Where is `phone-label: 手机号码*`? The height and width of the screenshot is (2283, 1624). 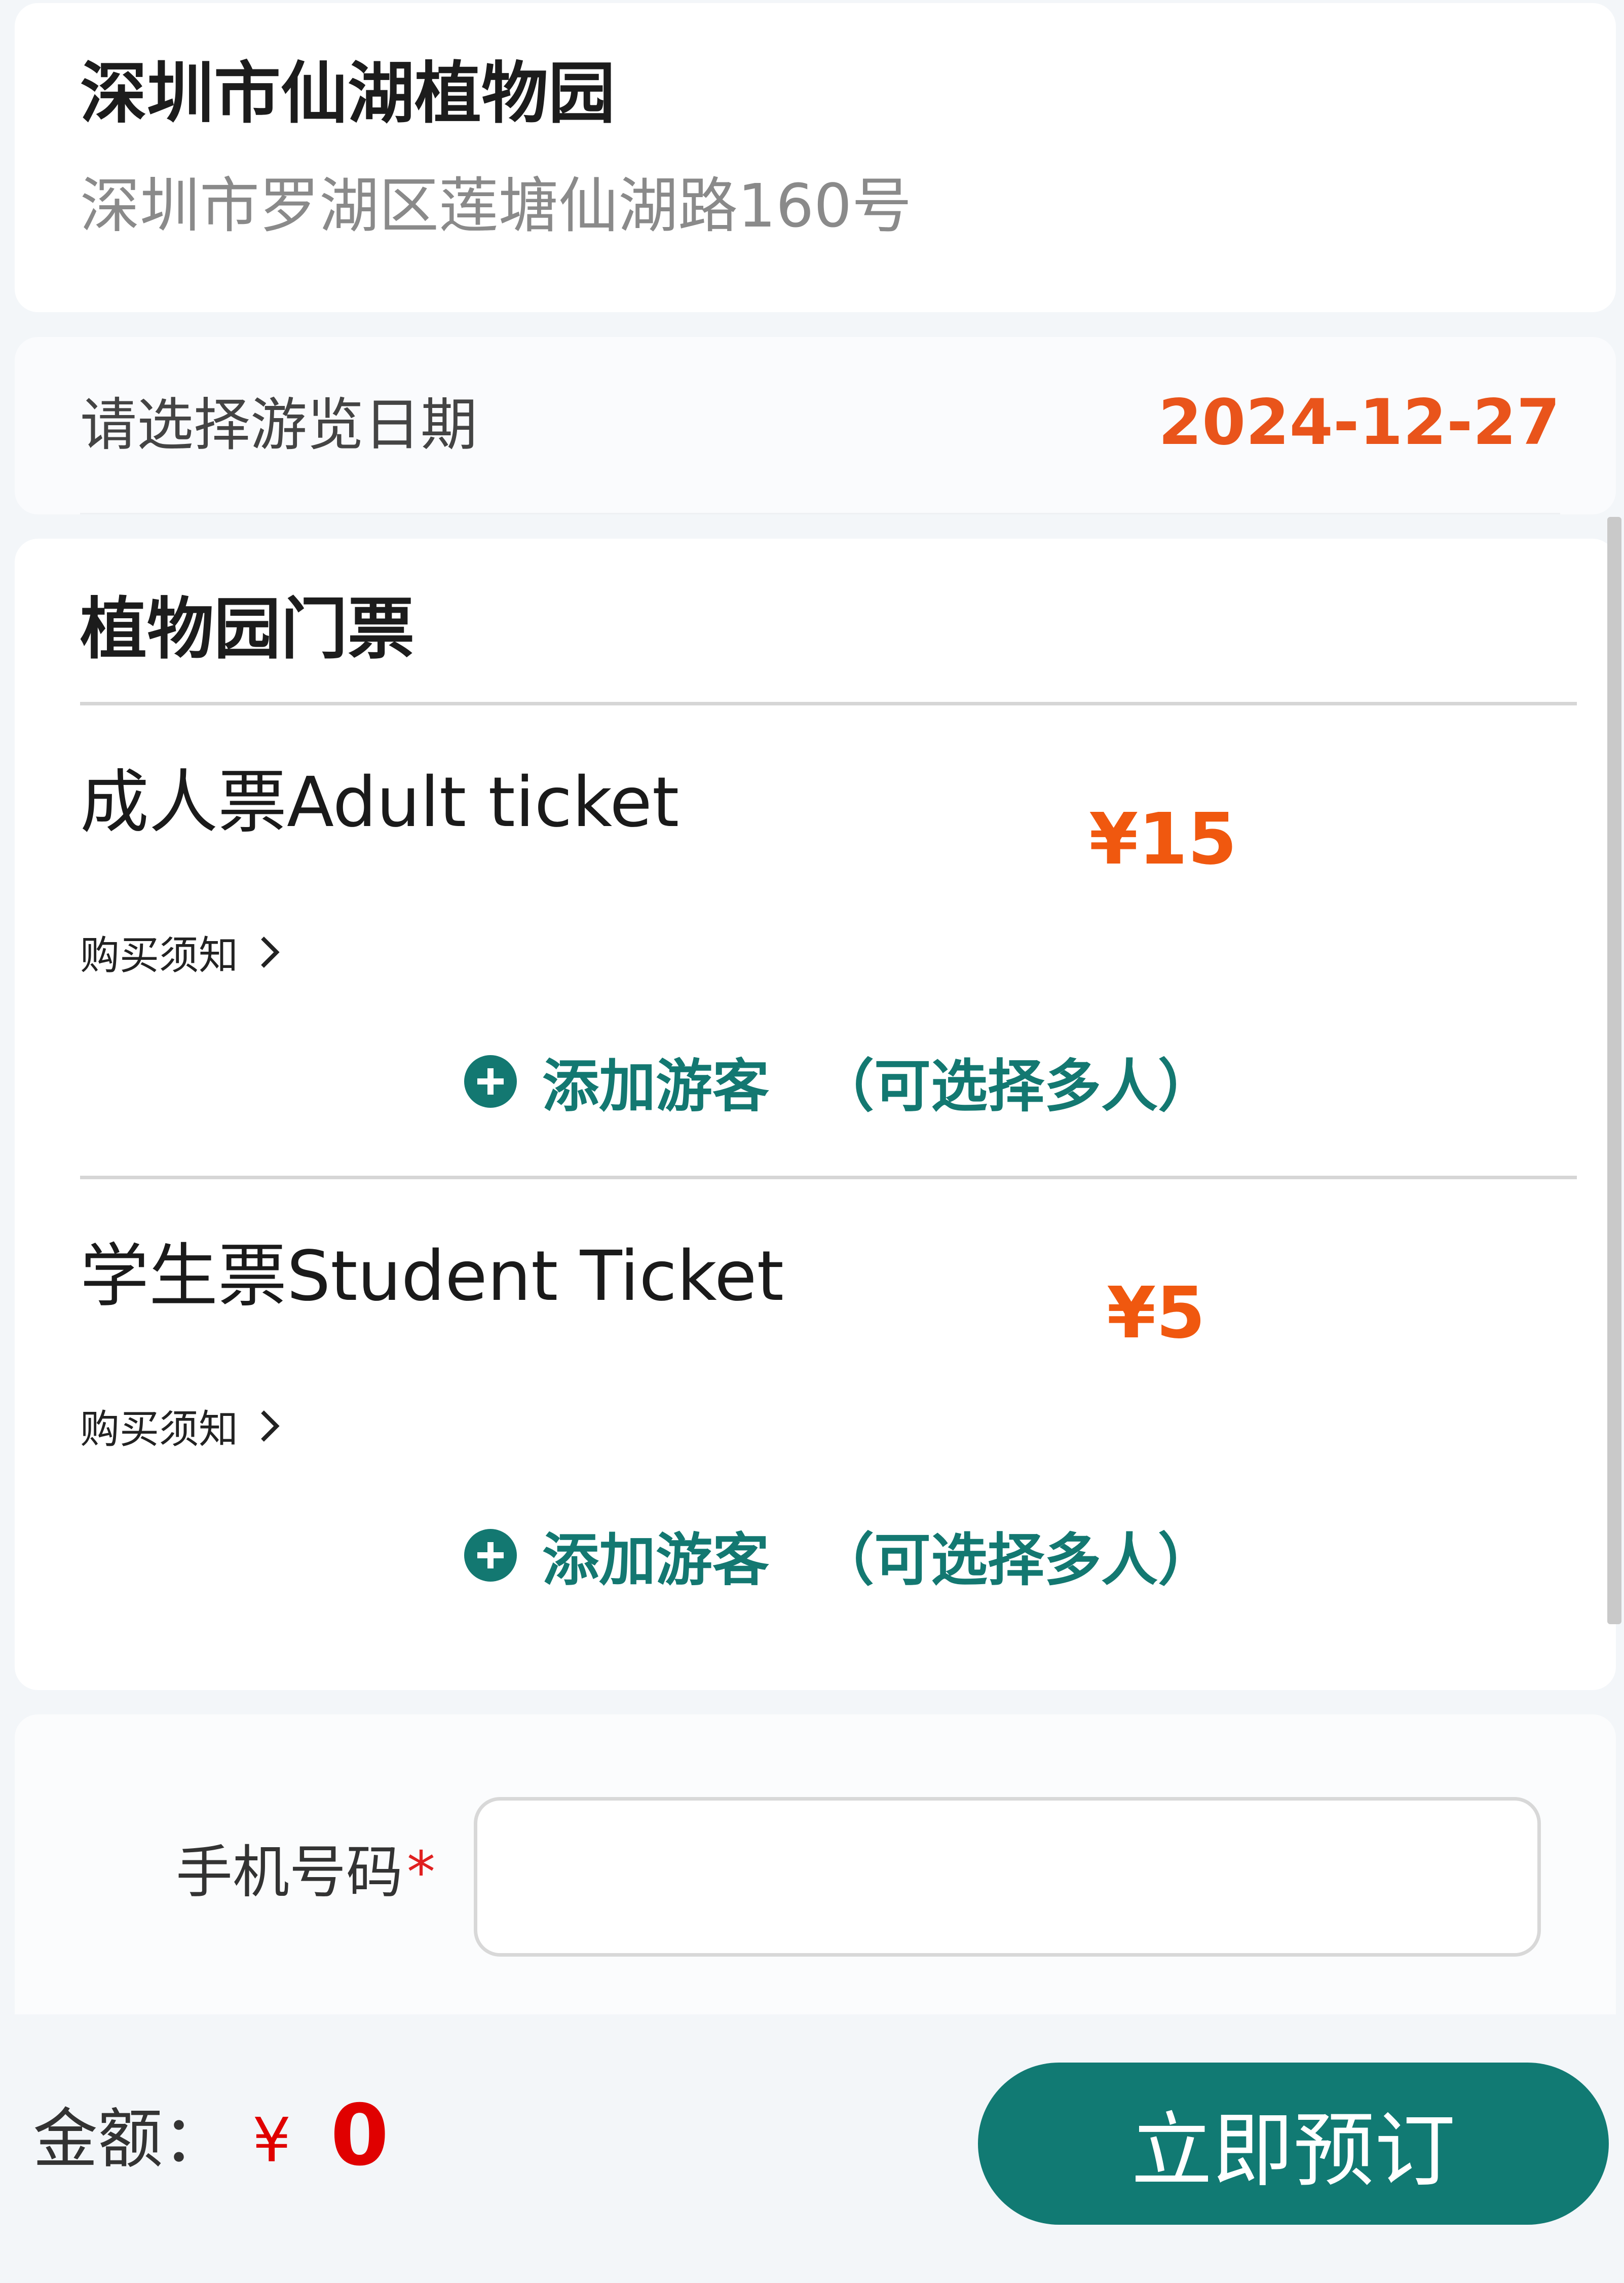
phone-label: 手机号码* is located at coordinates (306, 1872).